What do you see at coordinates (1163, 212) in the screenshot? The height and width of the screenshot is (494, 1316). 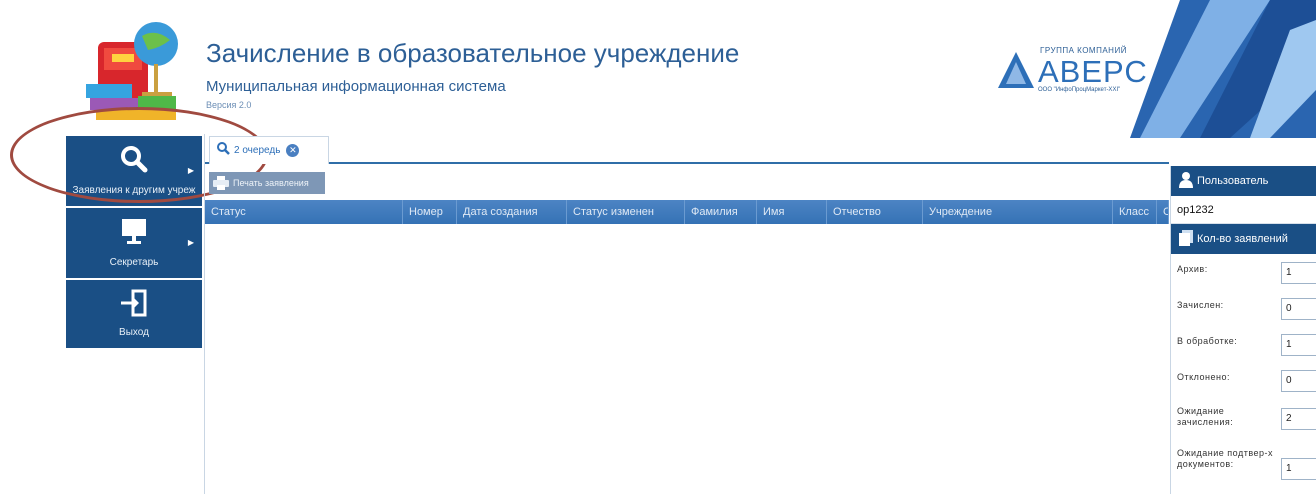 I see `column-header-truncated: Сп` at bounding box center [1163, 212].